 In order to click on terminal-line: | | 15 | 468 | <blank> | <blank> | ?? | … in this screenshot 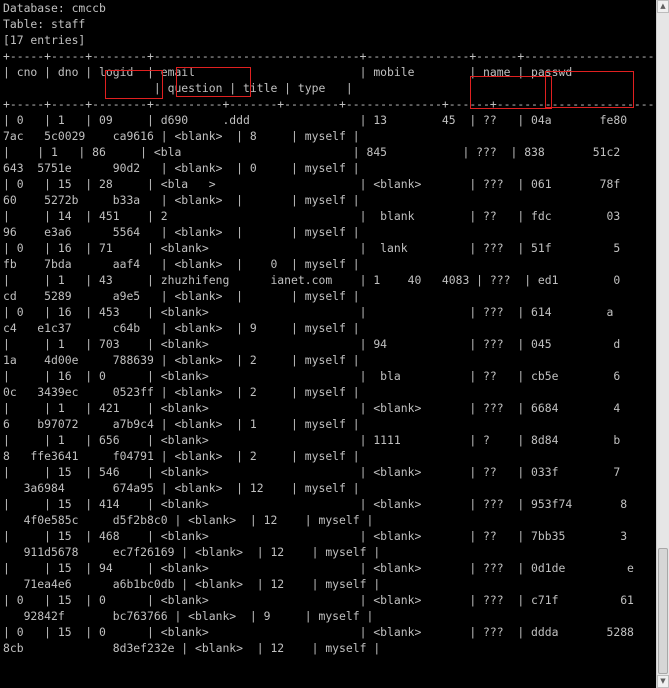, I will do `click(315, 536)`.